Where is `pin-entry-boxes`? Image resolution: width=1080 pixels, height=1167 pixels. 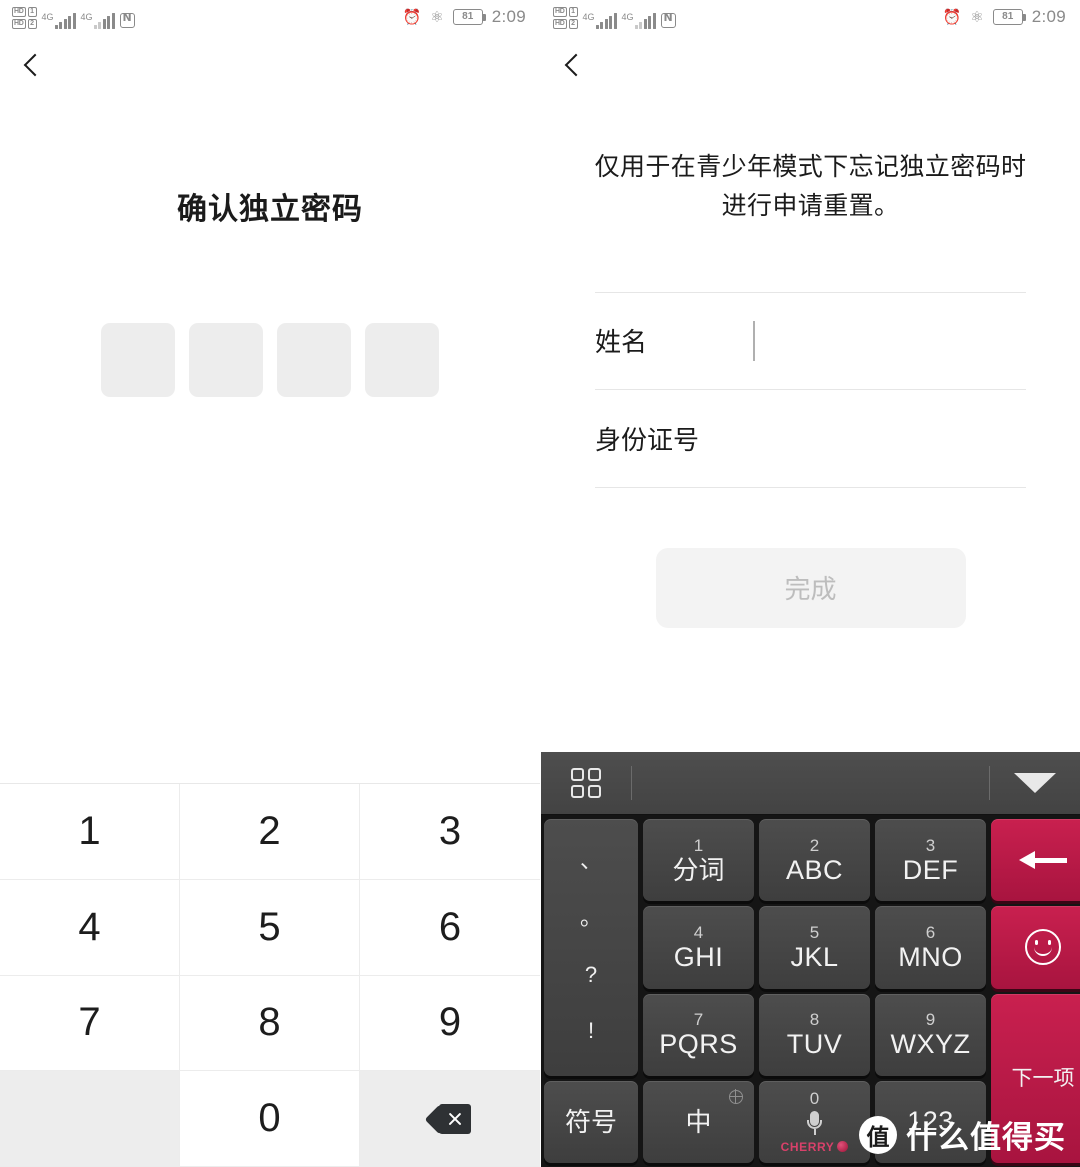
pin-entry-boxes is located at coordinates (270, 360).